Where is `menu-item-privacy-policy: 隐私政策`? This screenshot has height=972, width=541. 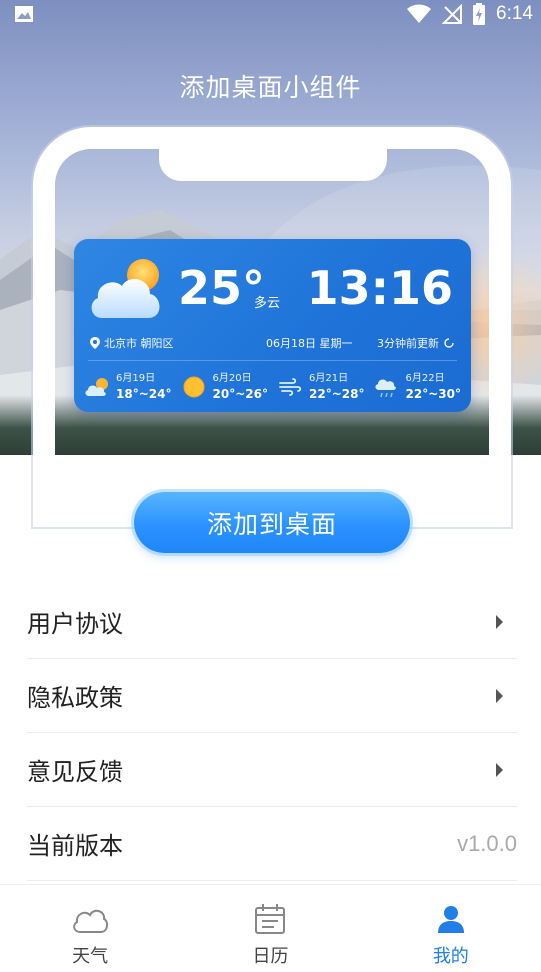
menu-item-privacy-policy: 隐私政策 is located at coordinates (272, 696).